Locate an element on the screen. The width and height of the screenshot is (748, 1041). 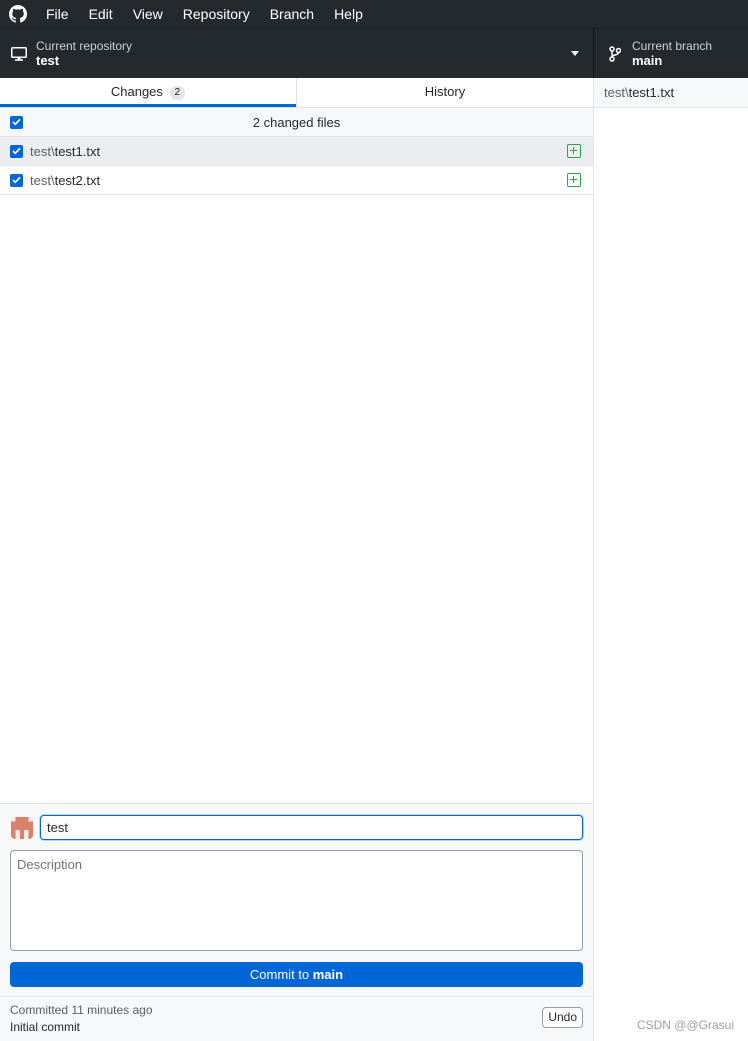
commit-description-input is located at coordinates (296, 900).